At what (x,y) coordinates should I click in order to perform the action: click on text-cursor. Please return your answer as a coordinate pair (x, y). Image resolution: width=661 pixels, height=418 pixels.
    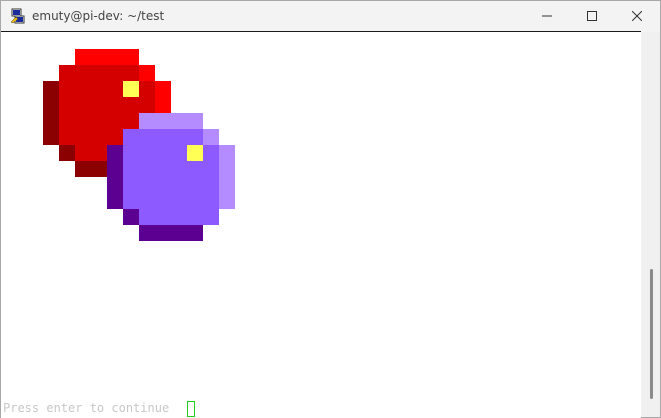
    Looking at the image, I should click on (191, 409).